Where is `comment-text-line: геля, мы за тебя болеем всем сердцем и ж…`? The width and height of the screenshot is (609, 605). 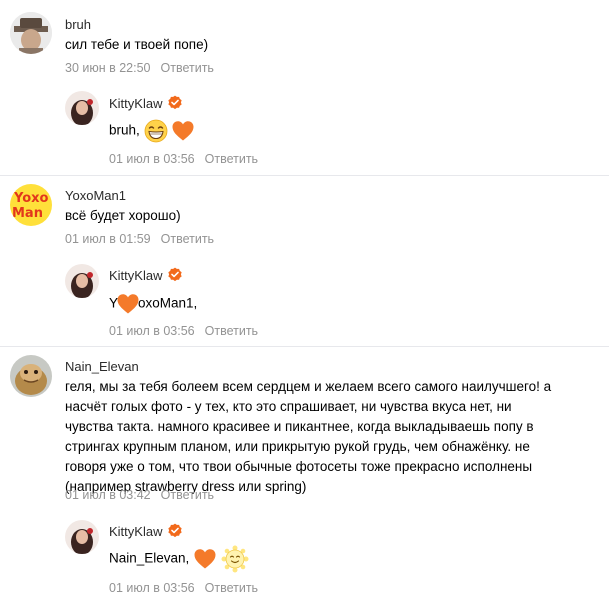 comment-text-line: геля, мы за тебя болеем всем сердцем и ж… is located at coordinates (308, 386).